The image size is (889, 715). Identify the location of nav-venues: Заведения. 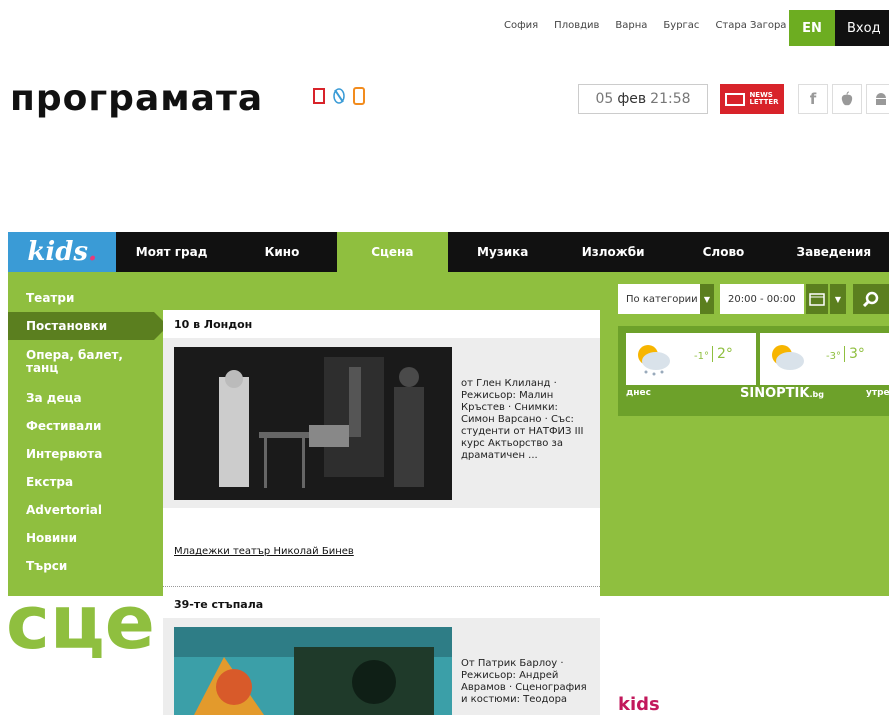
(834, 252).